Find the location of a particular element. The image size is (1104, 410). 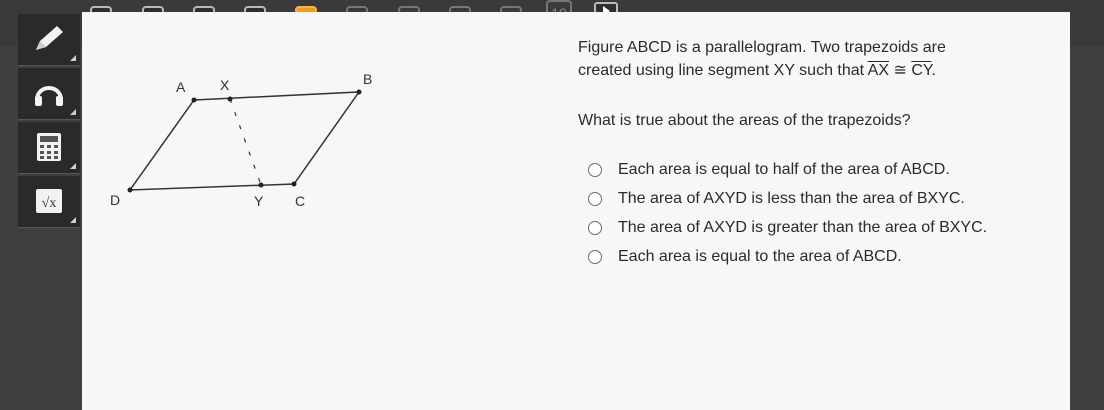

pencil-icon is located at coordinates (49, 38).